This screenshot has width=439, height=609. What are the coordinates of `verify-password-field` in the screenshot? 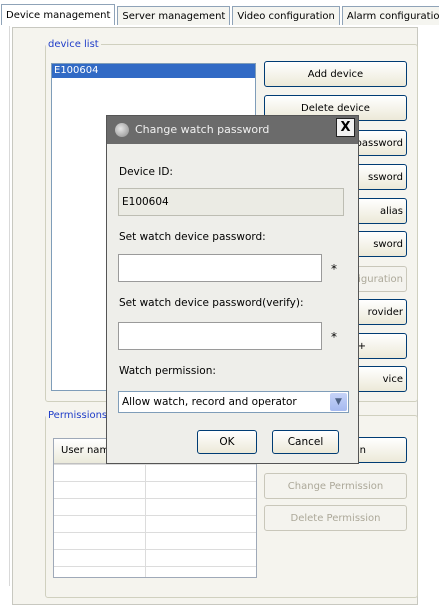 It's located at (220, 336).